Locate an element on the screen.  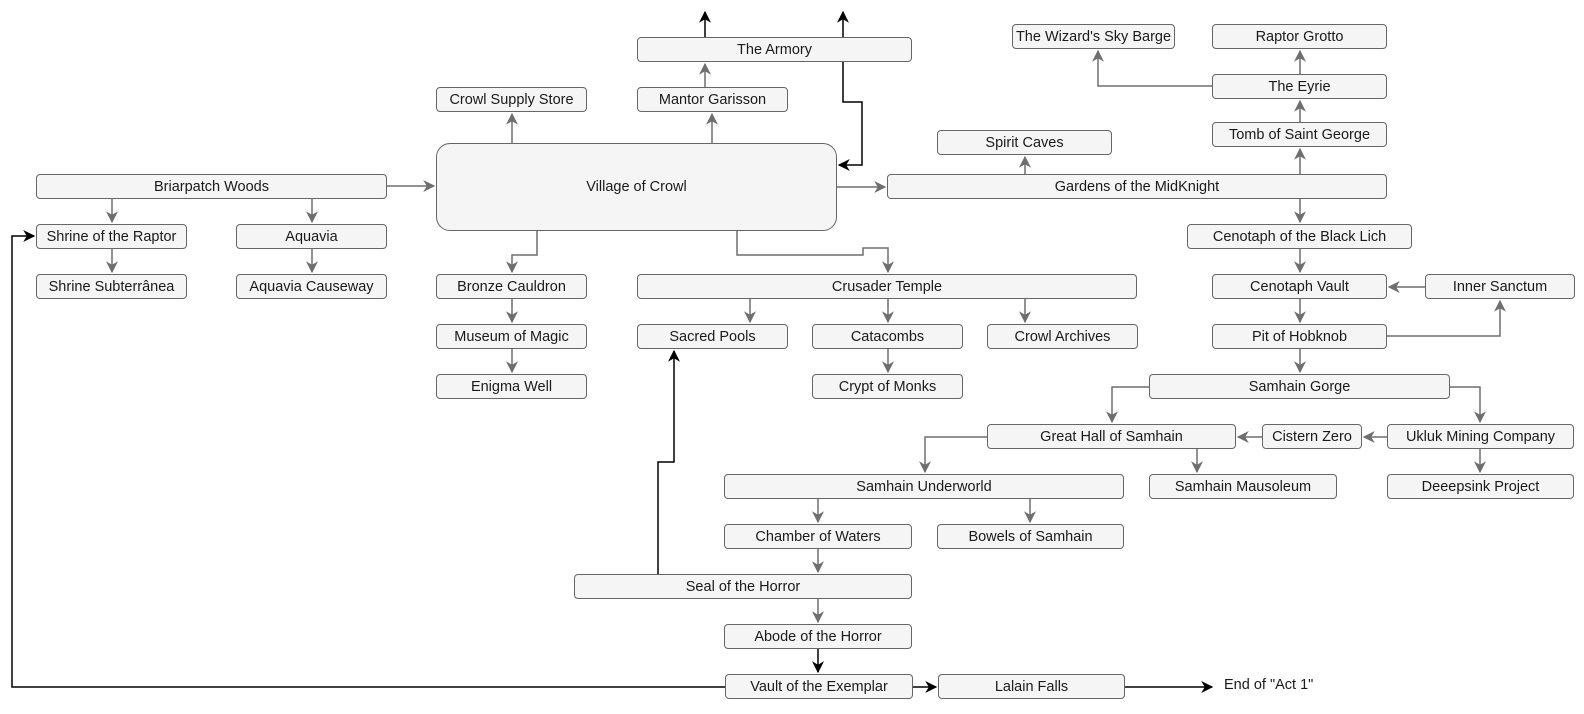
node-label: Enigma Well is located at coordinates (511, 386).